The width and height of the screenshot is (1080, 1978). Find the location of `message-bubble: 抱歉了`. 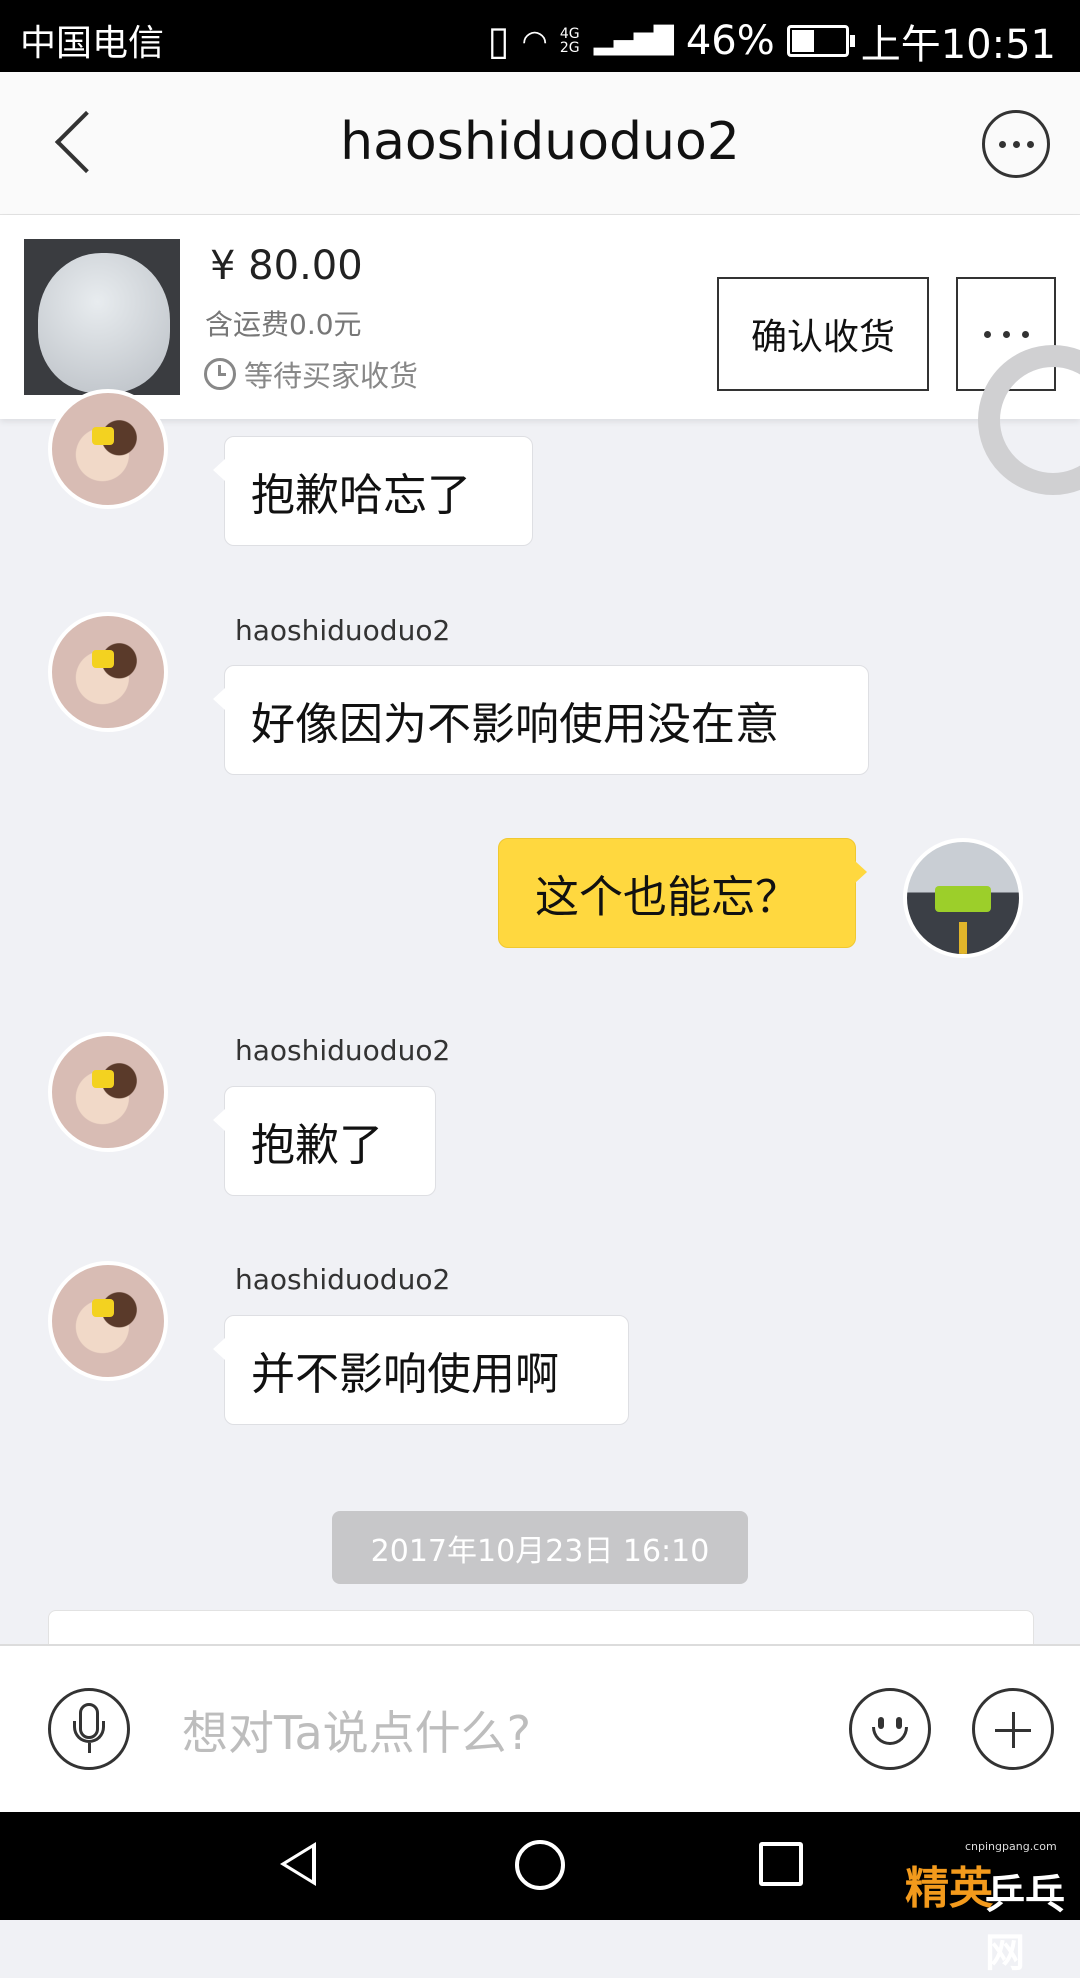

message-bubble: 抱歉了 is located at coordinates (324, 1141).